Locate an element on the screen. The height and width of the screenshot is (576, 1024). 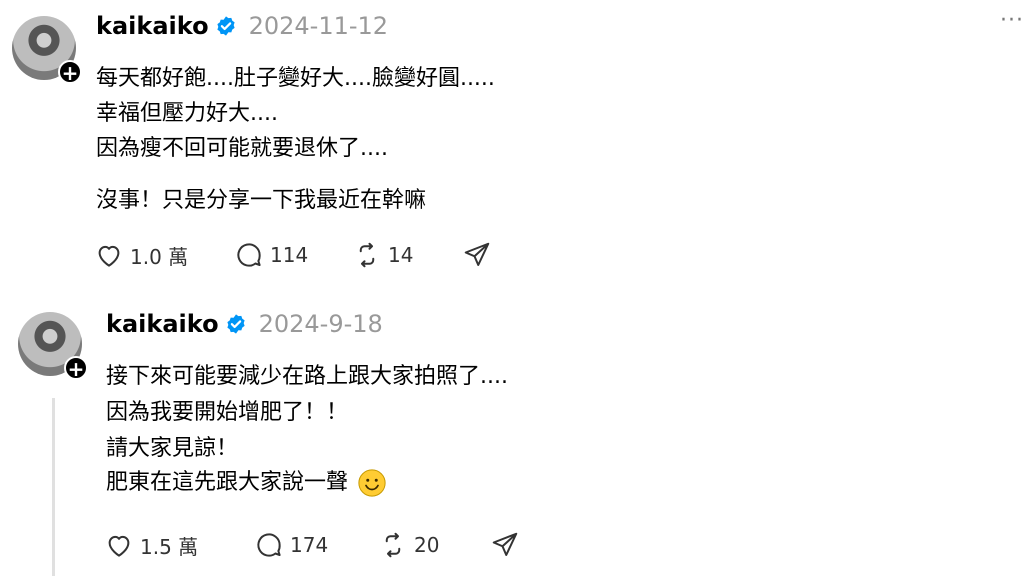
post-text-line: 請大家見諒！ is located at coordinates (172, 448).